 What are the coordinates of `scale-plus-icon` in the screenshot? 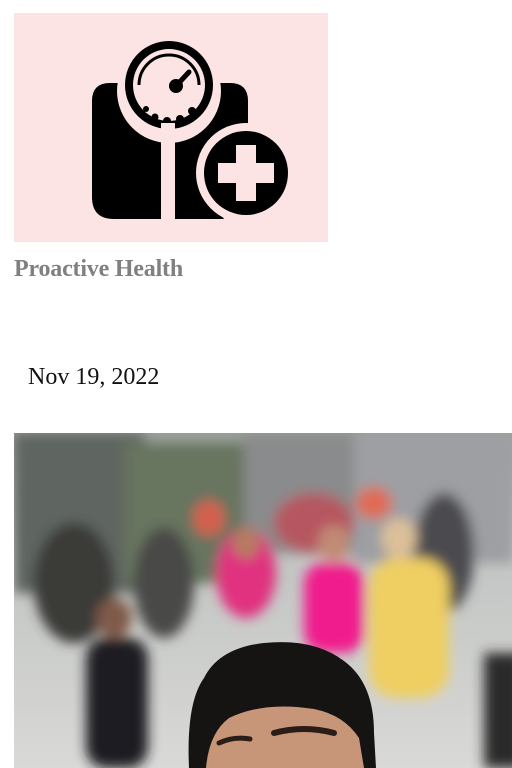 It's located at (194, 131).